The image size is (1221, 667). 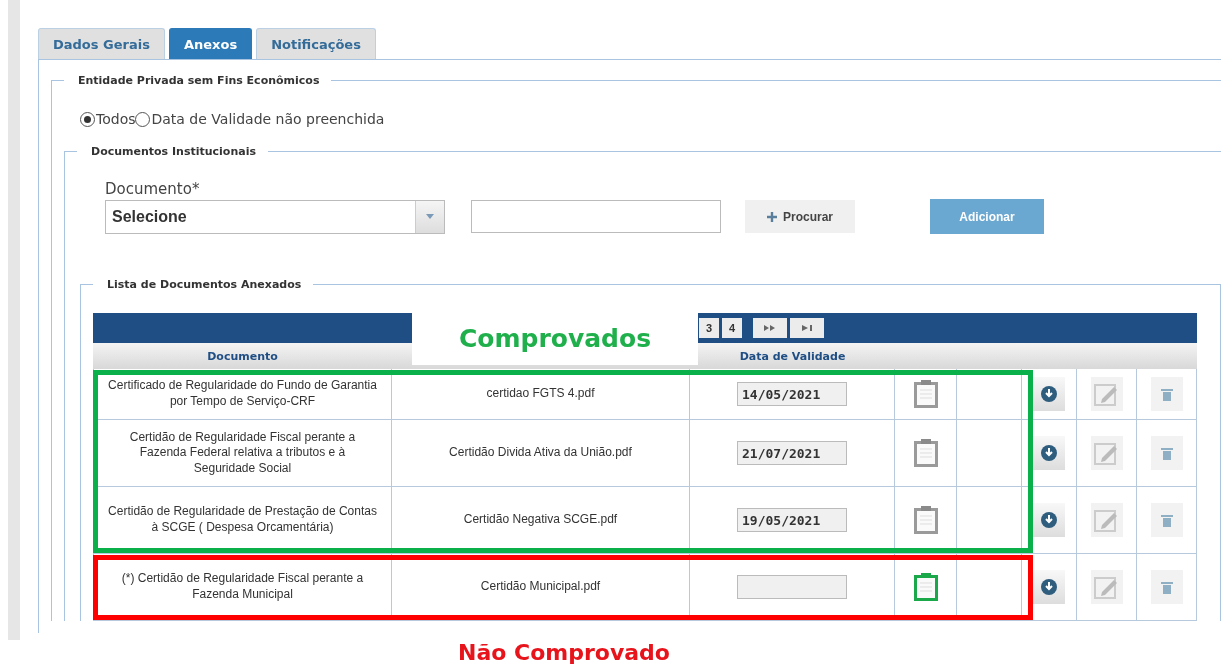 I want to click on last-page-icon, so click(x=807, y=328).